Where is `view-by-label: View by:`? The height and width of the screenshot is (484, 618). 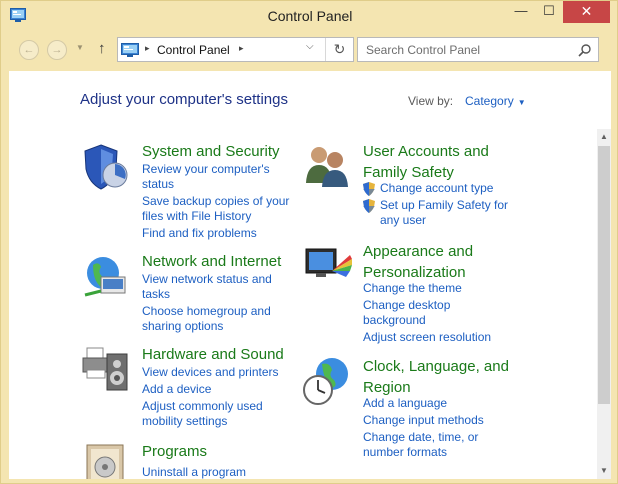
view-by-label: View by: is located at coordinates (431, 101).